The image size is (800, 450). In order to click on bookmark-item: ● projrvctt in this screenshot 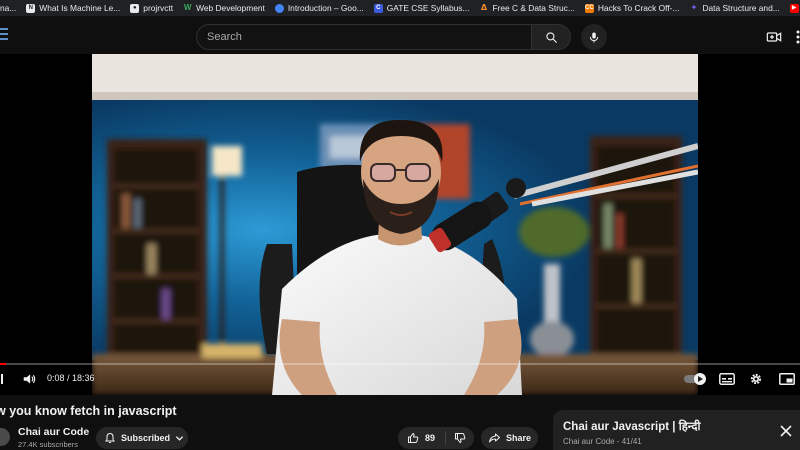, I will do `click(151, 8)`.